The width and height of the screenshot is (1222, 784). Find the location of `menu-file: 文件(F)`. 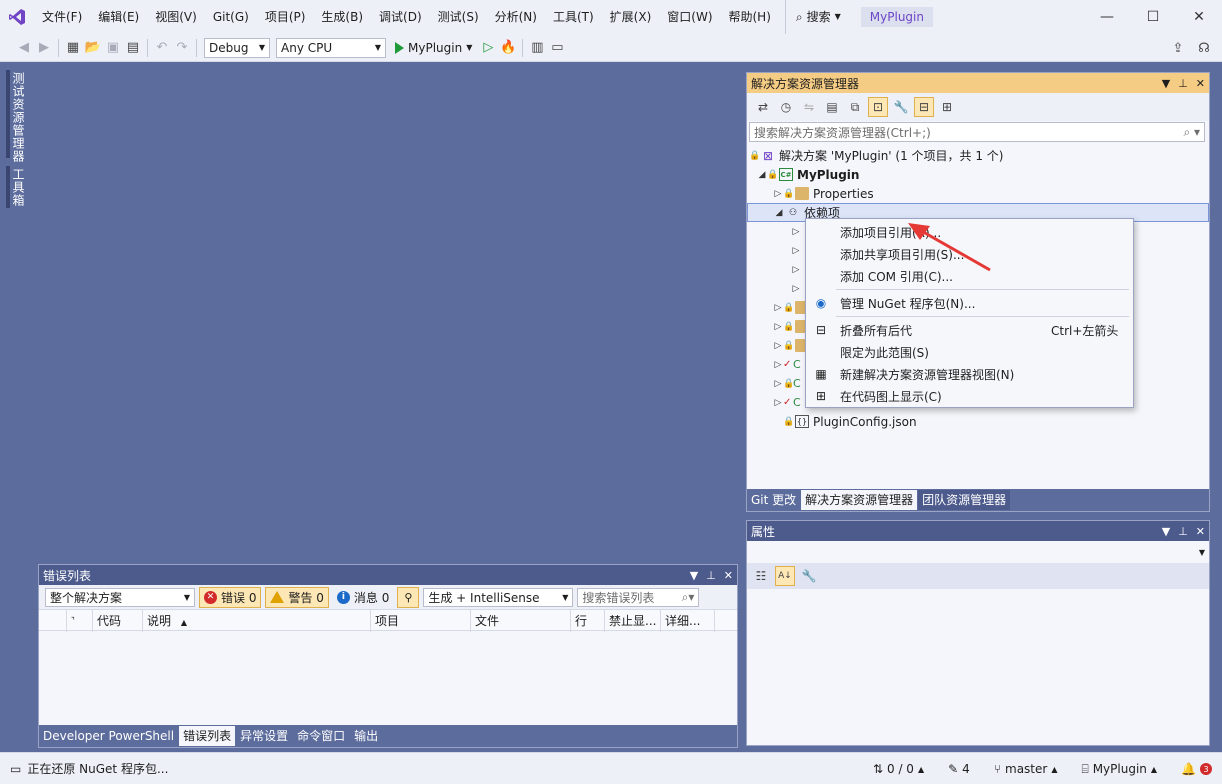

menu-file: 文件(F) is located at coordinates (62, 17).